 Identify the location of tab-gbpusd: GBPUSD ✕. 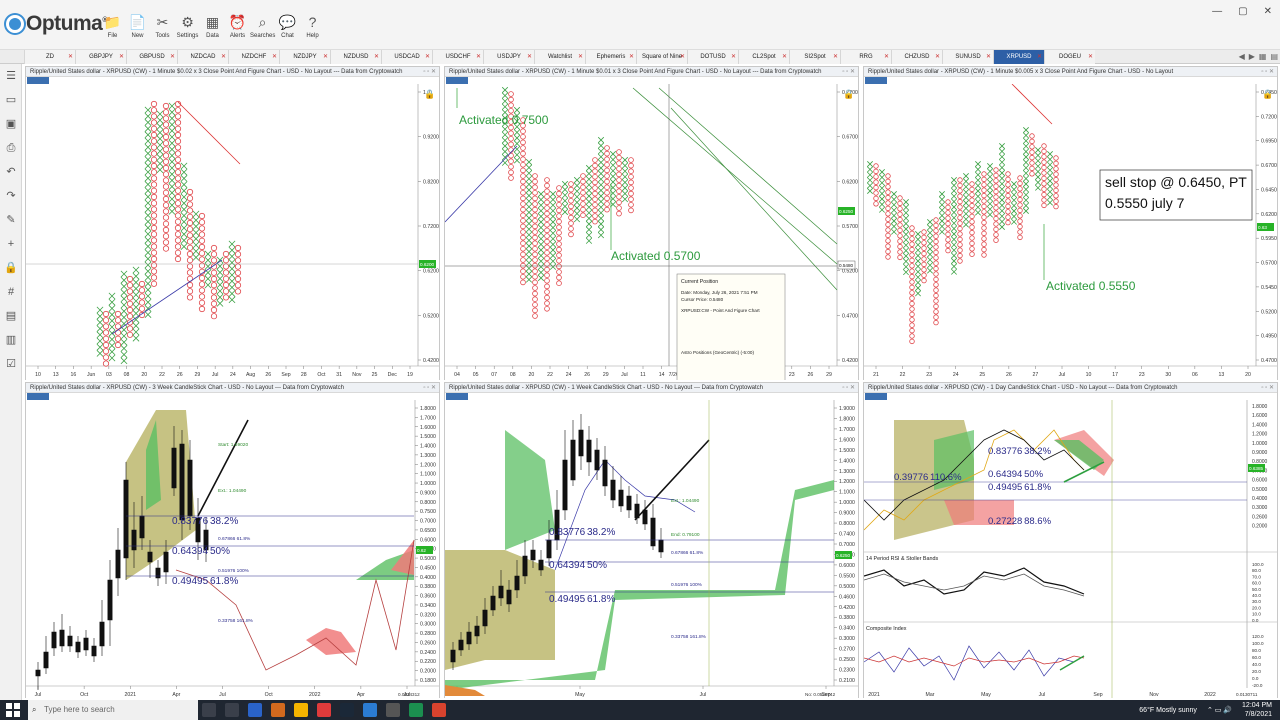
(151, 57).